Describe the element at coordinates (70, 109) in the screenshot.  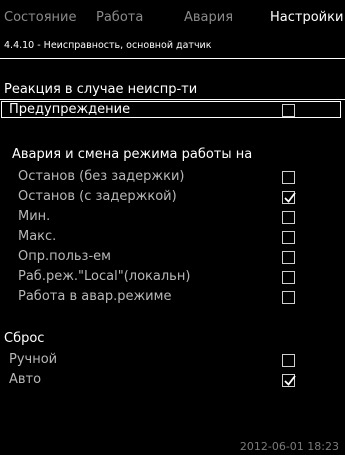
I see `option-warning-label: Предупреждение` at that location.